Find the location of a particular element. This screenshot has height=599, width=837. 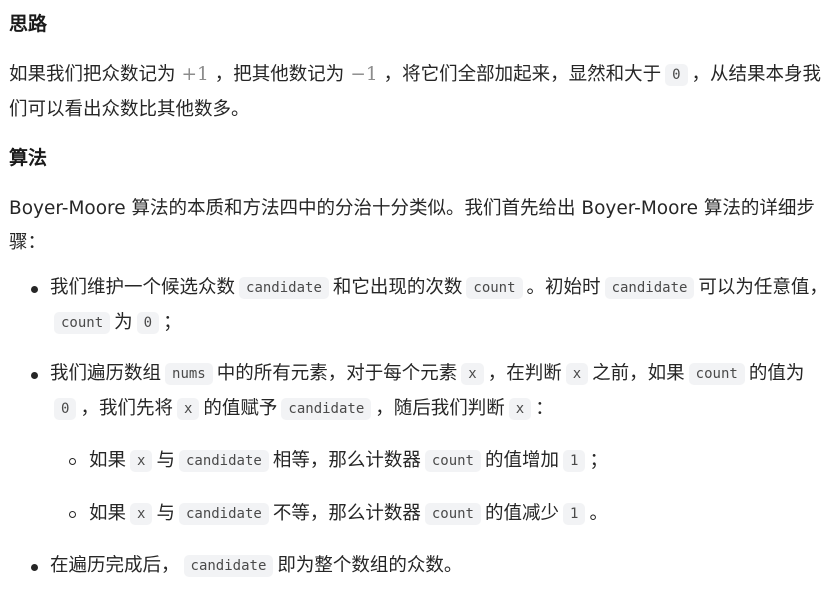

math-plus-one: +1 is located at coordinates (195, 74).